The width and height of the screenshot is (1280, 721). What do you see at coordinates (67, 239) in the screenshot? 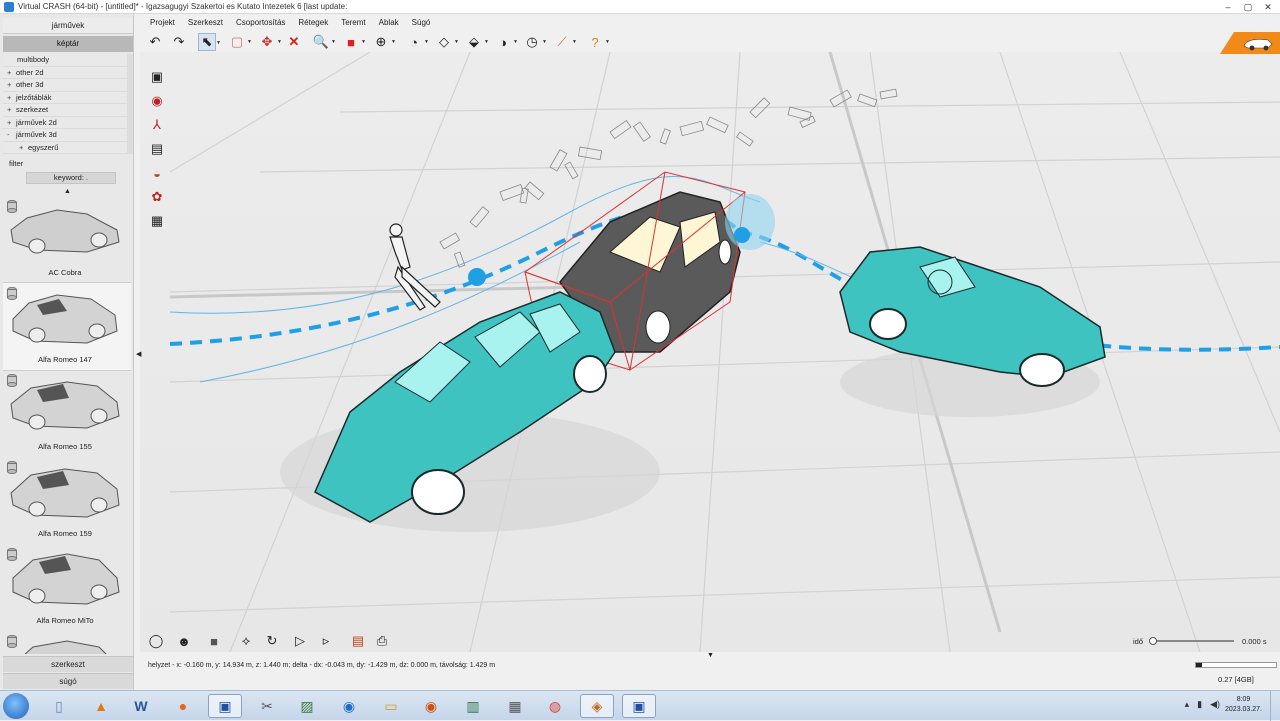
I see `gallery-item: AC Cobra` at bounding box center [67, 239].